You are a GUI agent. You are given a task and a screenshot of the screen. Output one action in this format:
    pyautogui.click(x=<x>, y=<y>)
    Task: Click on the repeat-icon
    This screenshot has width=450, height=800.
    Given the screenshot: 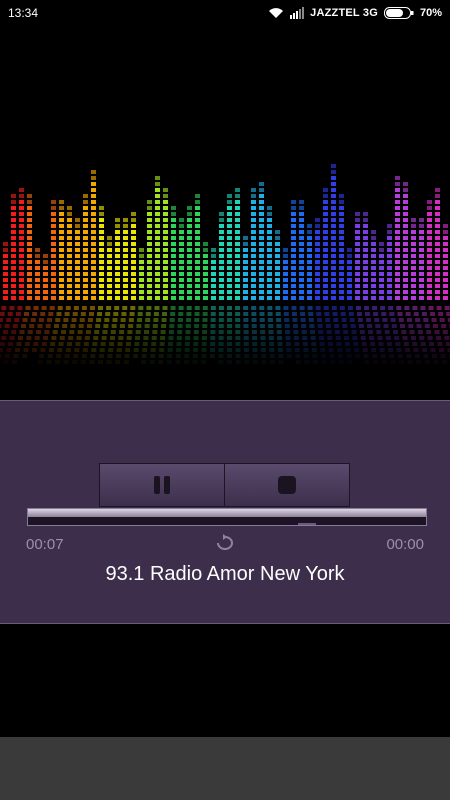 What is the action you would take?
    pyautogui.click(x=225, y=543)
    